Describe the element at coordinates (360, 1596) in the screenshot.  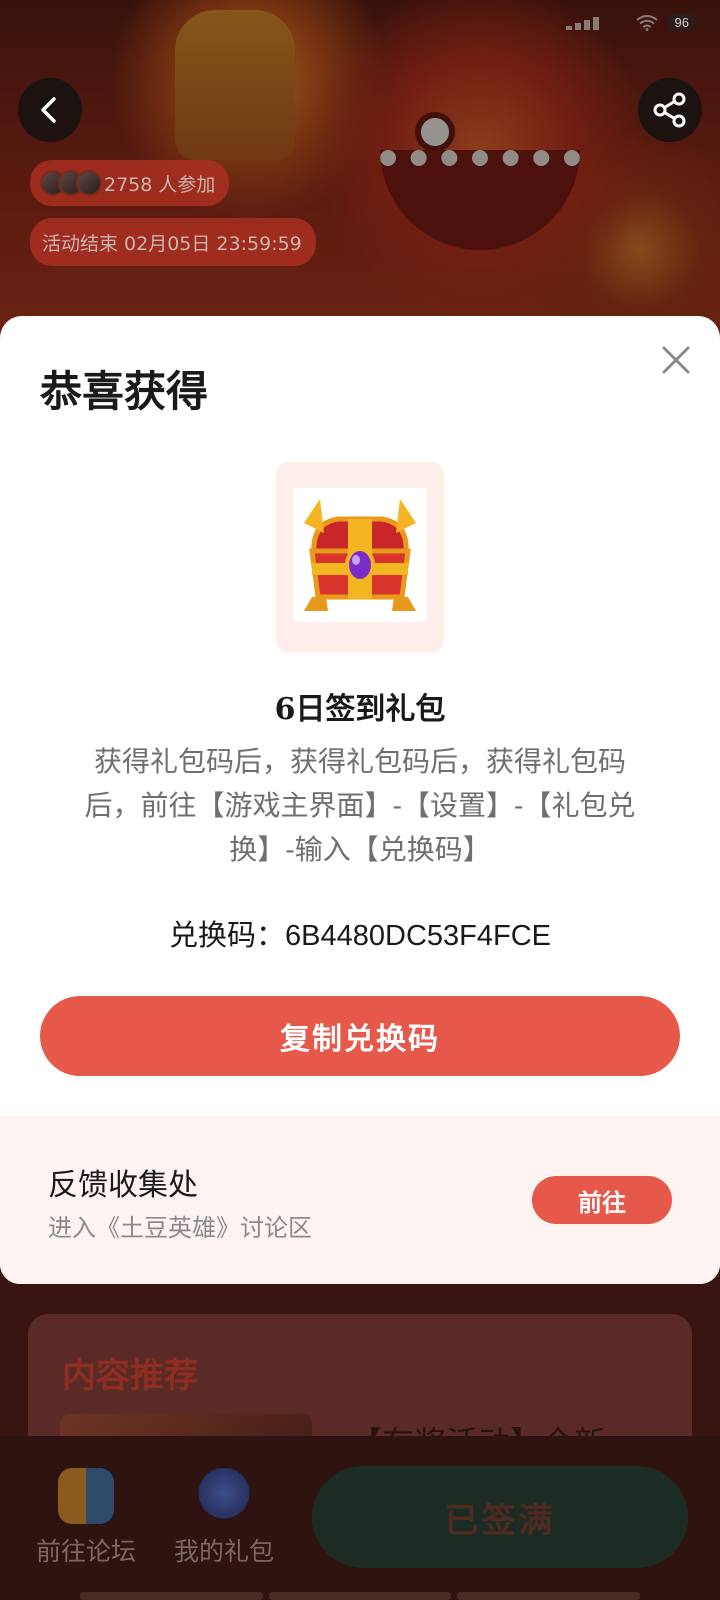
I see `home-indicator` at that location.